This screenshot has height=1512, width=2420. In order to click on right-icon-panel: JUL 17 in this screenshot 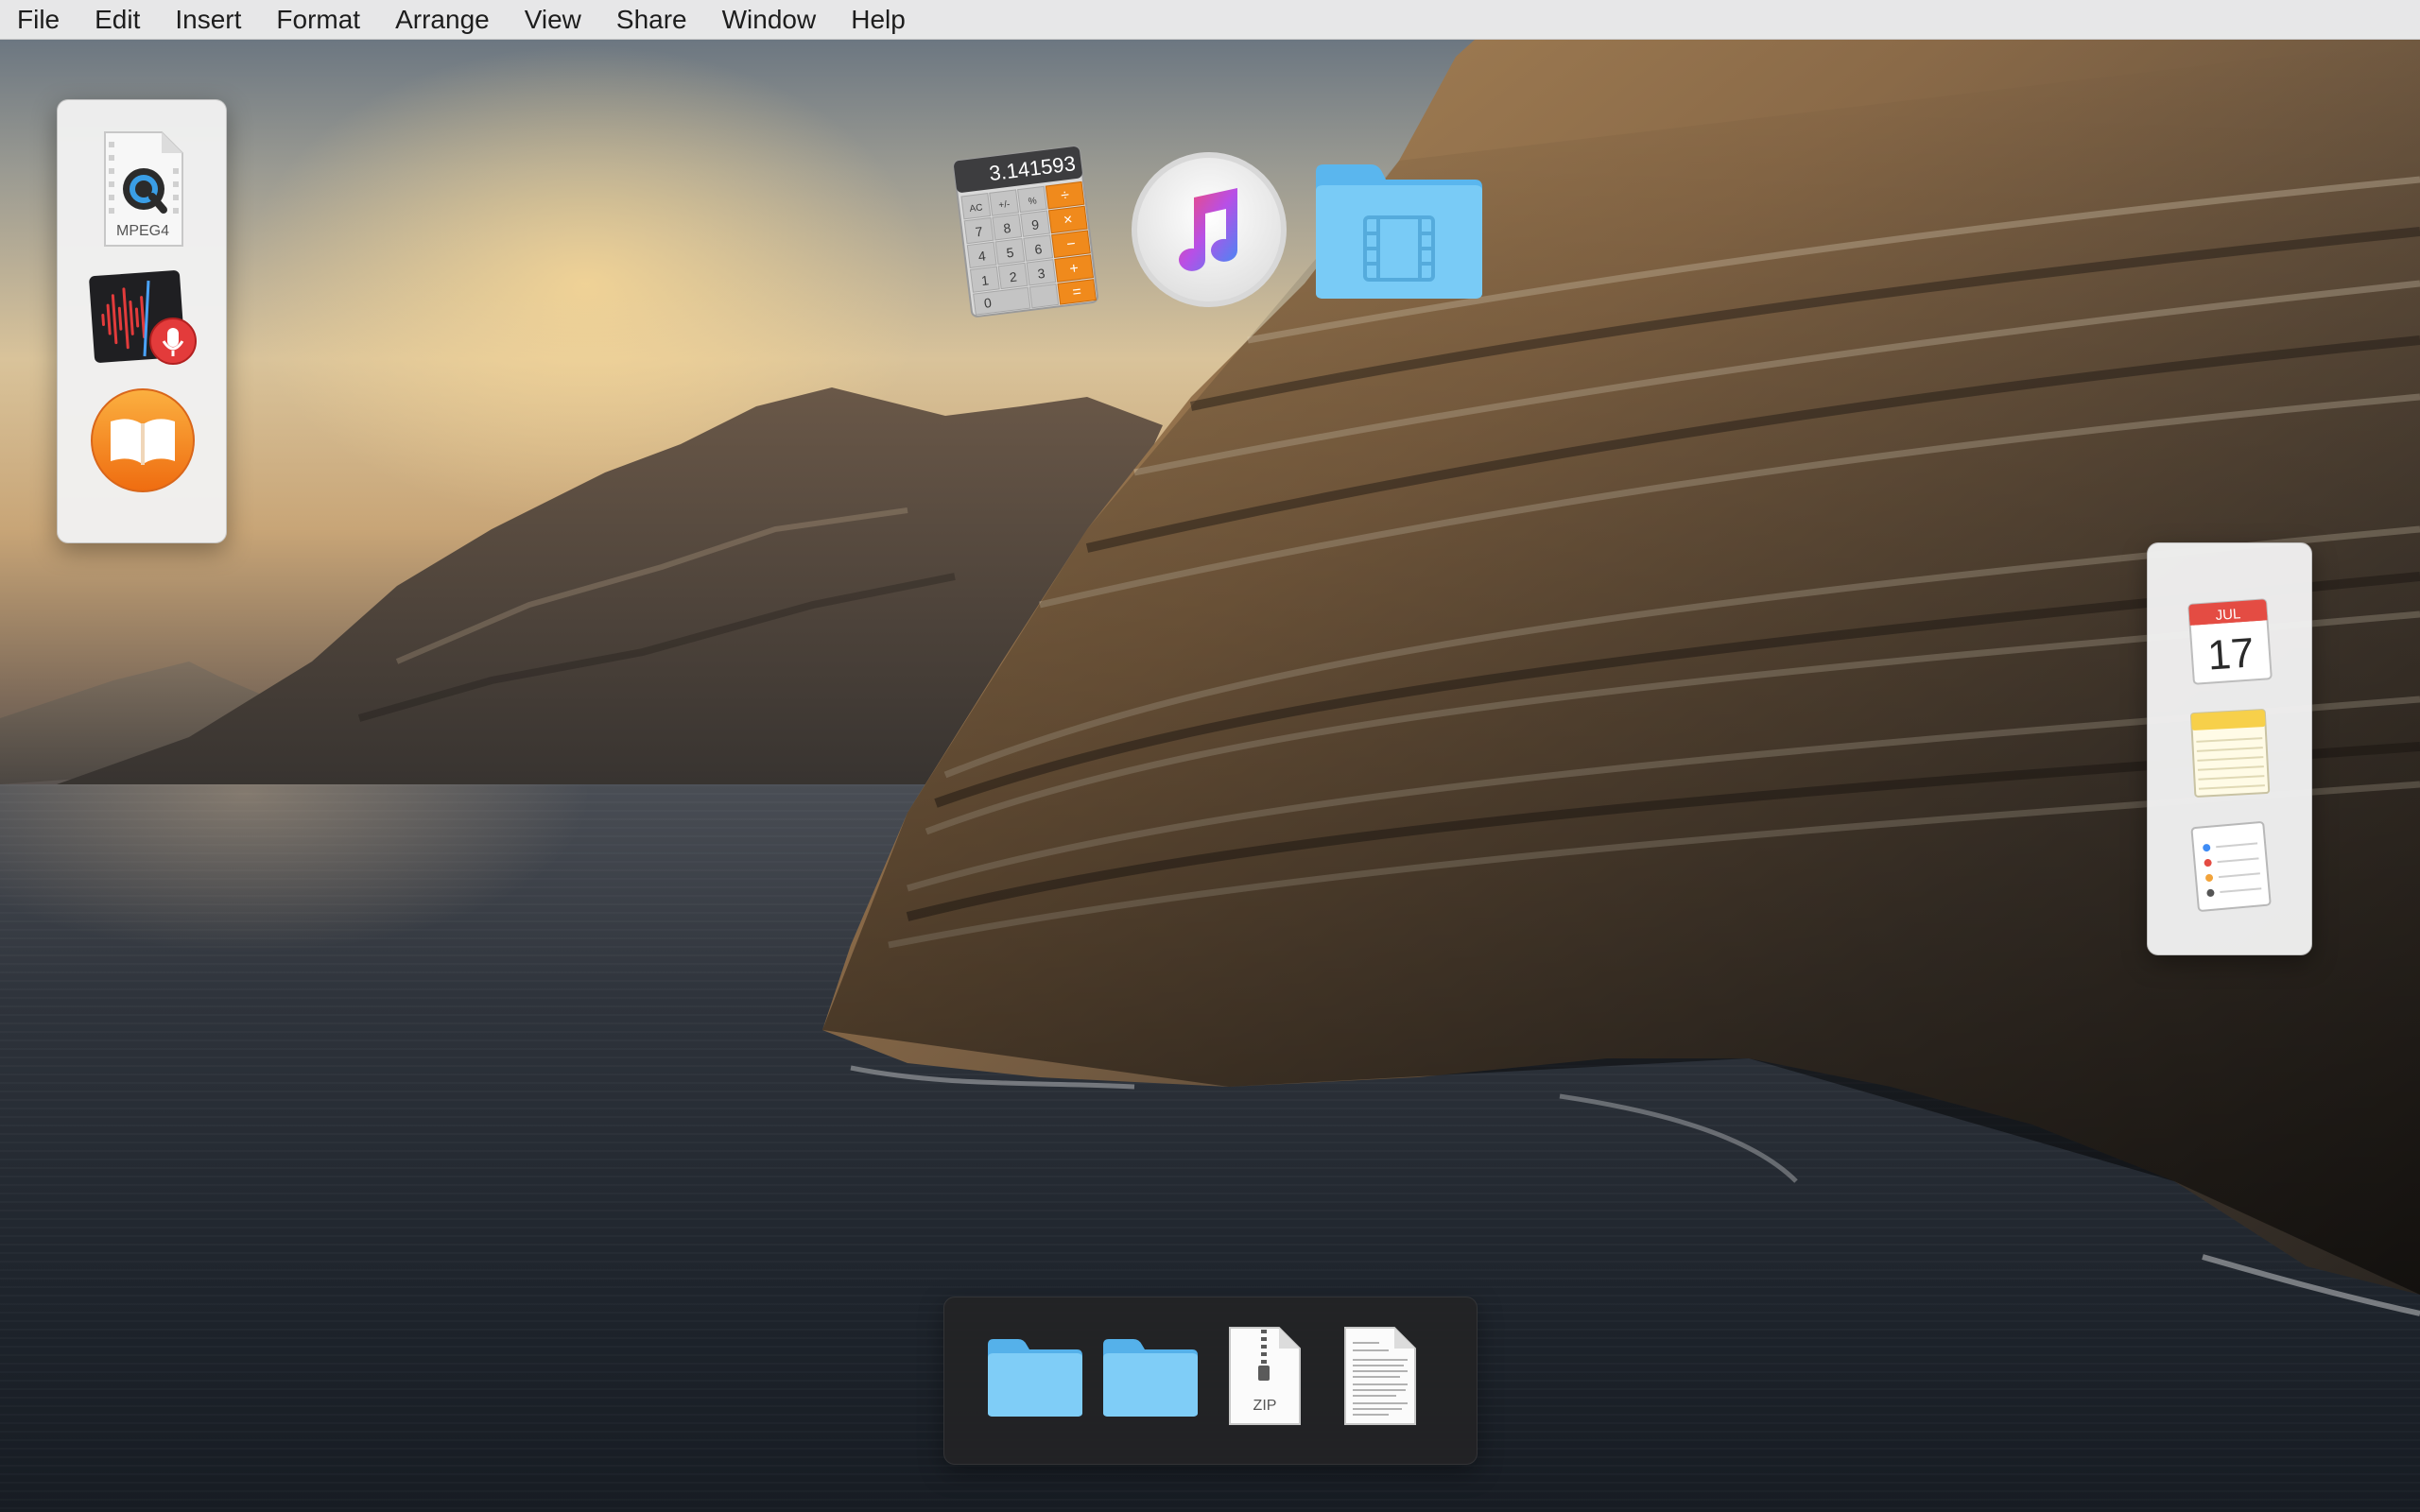, I will do `click(2229, 748)`.